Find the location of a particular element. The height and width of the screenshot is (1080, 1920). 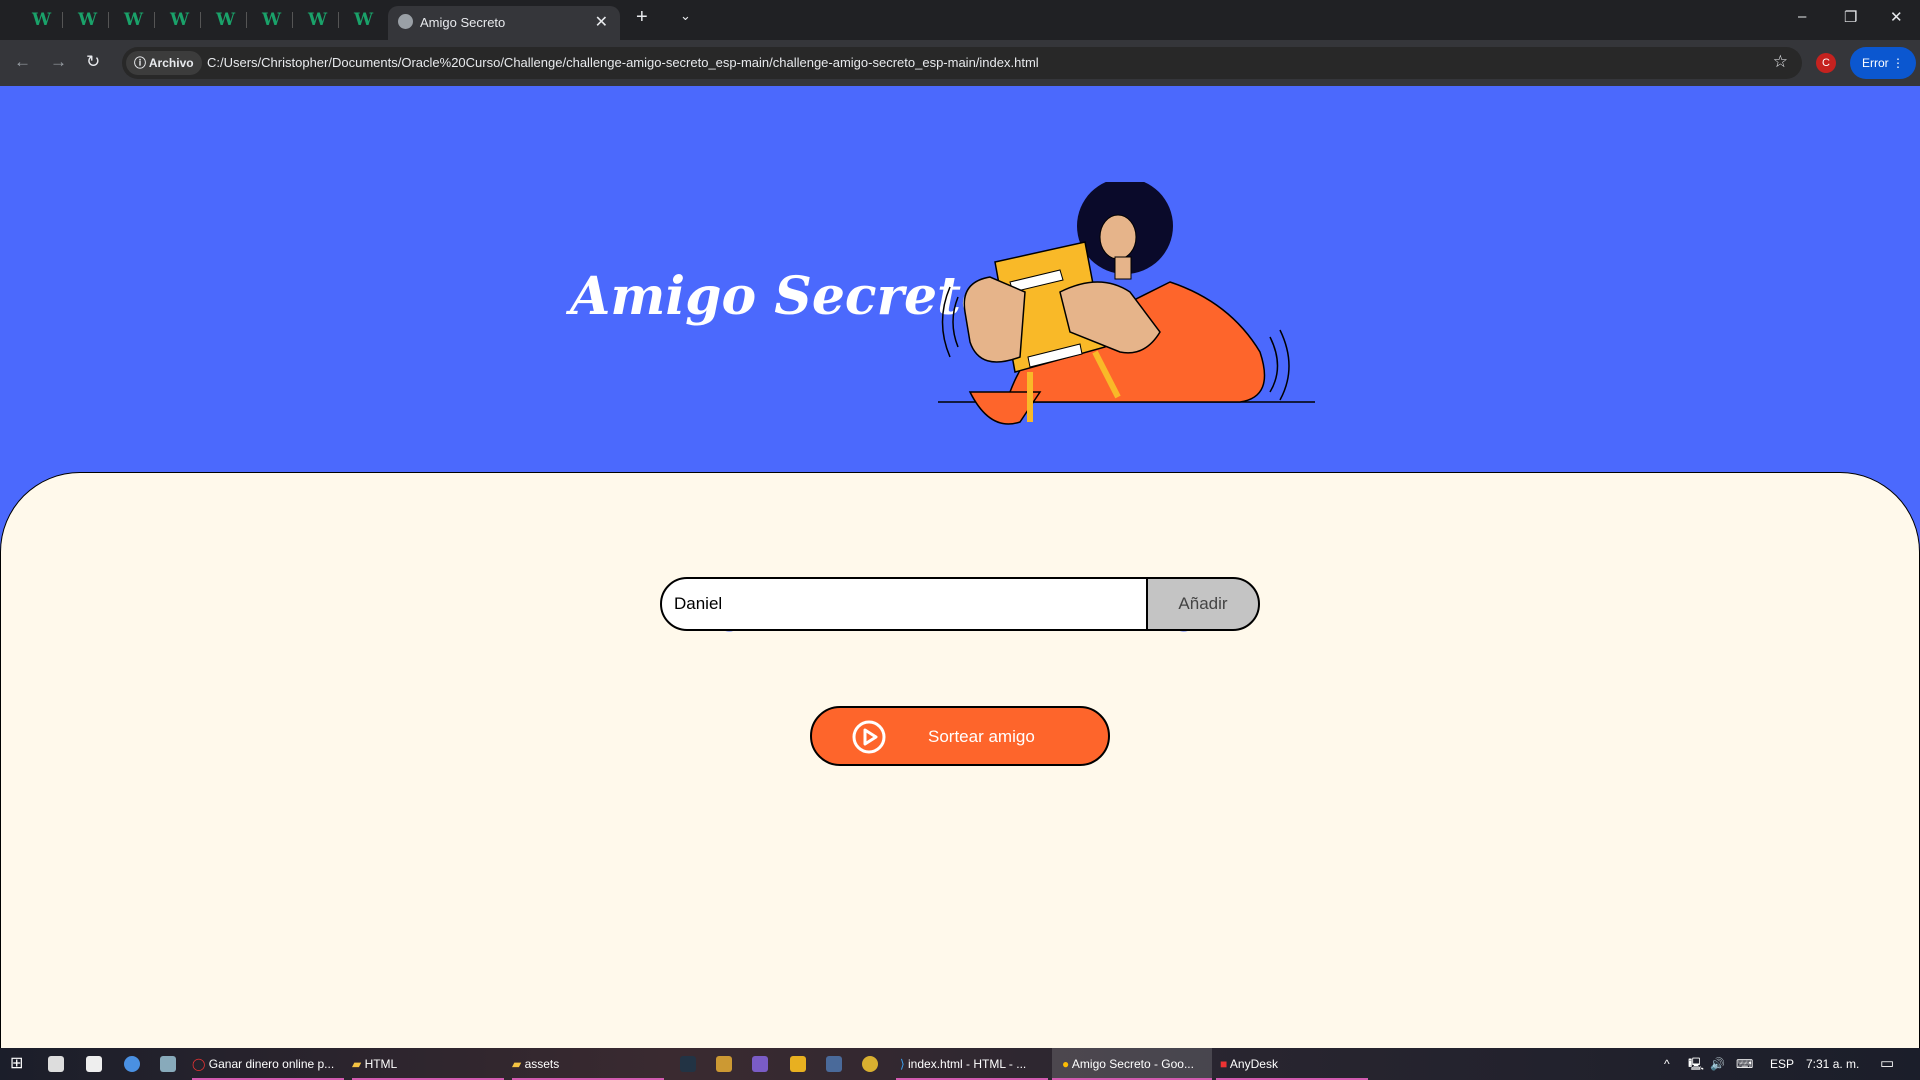

friend-name-input is located at coordinates (904, 604).